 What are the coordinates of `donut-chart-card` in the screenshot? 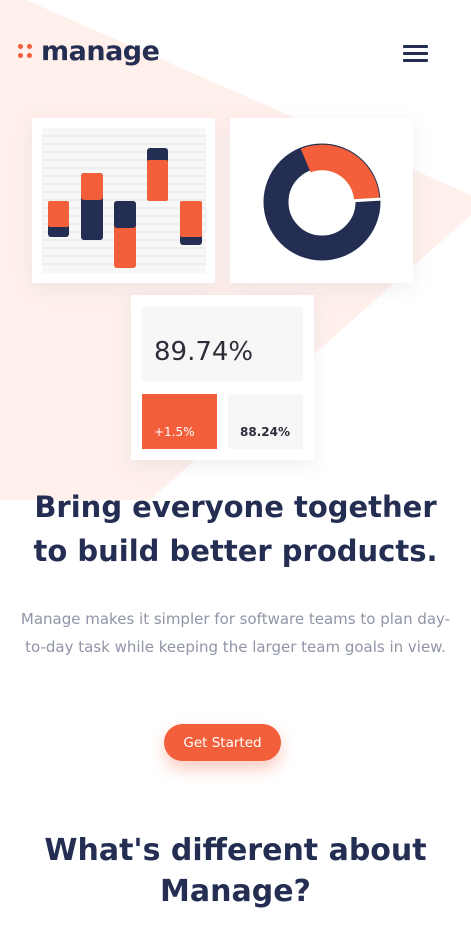 It's located at (321, 200).